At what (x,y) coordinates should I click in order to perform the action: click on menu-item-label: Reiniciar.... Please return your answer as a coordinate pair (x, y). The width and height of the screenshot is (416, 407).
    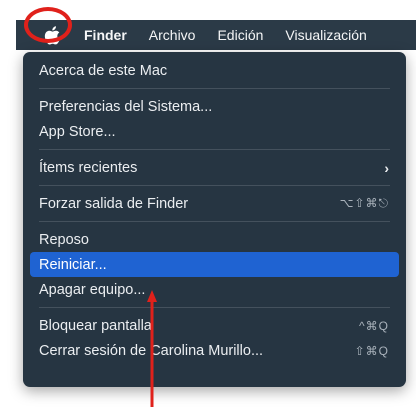
    Looking at the image, I should click on (73, 264).